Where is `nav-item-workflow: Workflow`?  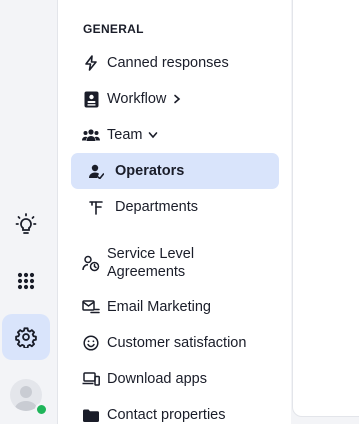
nav-item-workflow: Workflow is located at coordinates (175, 99).